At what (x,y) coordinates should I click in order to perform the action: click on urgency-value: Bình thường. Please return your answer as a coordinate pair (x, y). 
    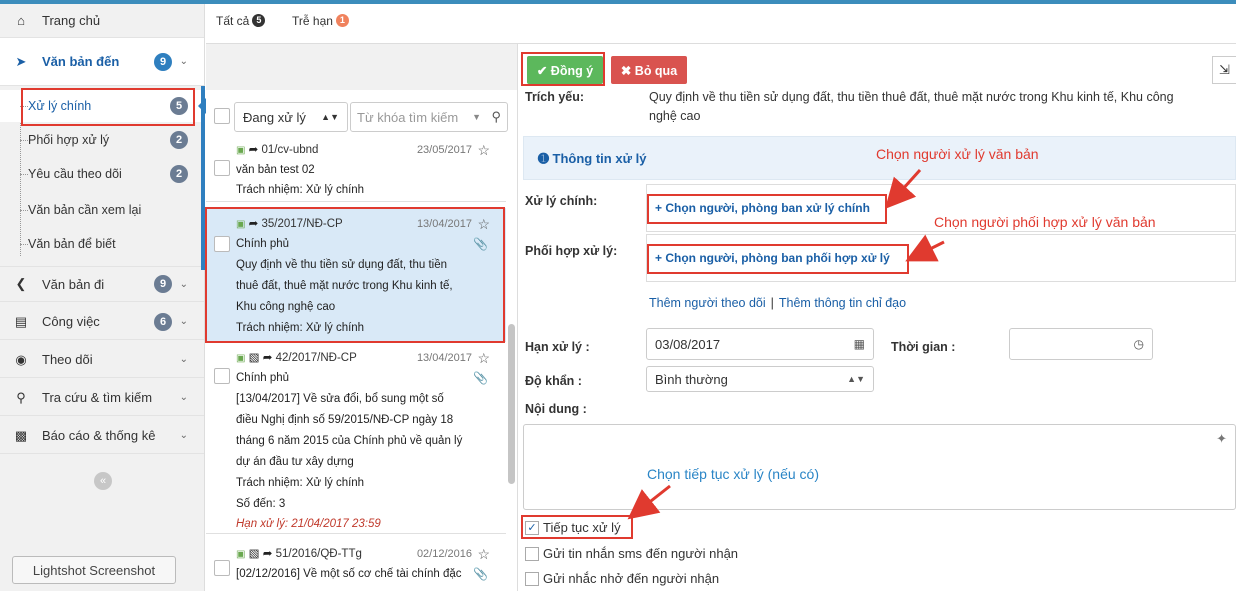
    Looking at the image, I should click on (691, 379).